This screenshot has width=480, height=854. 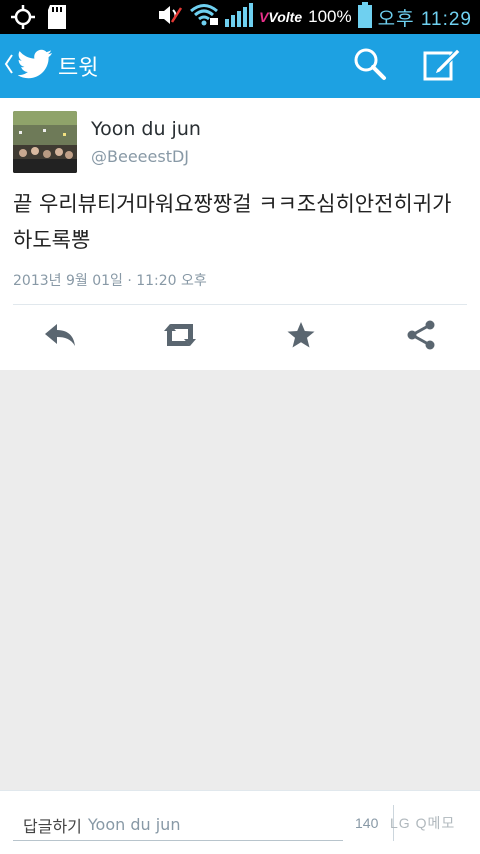 I want to click on reply-bar: 답글하기 Yoon du jun 140 LG Q메모, so click(x=240, y=822).